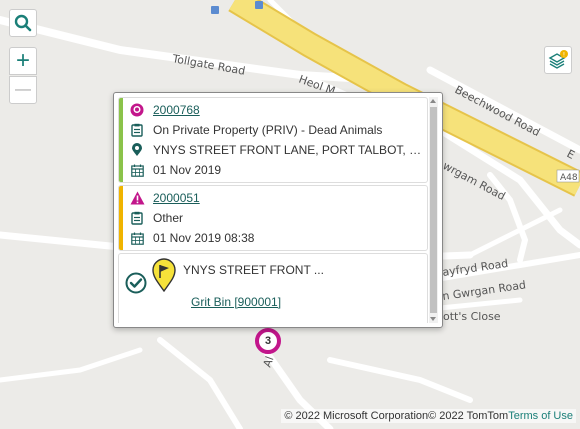 This screenshot has width=580, height=429. I want to click on a48-label: A48, so click(569, 178).